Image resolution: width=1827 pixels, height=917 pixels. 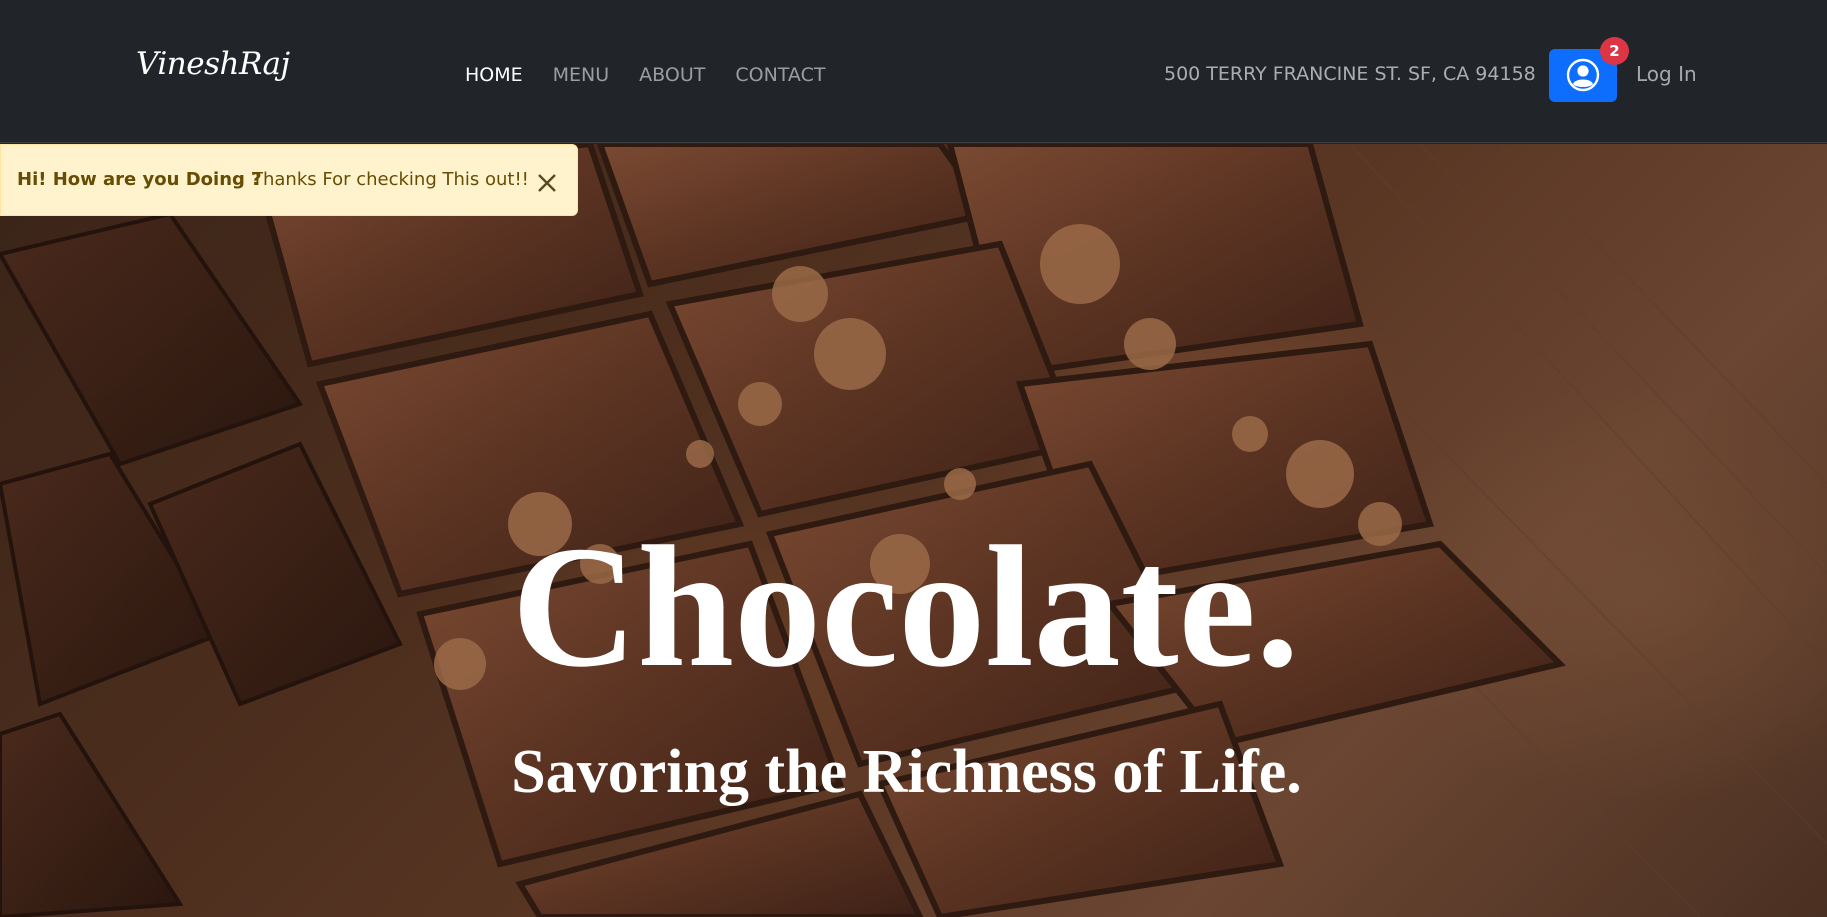 I want to click on hero-subtitle-text: Savoring the Richness of Life., so click(x=906, y=772).